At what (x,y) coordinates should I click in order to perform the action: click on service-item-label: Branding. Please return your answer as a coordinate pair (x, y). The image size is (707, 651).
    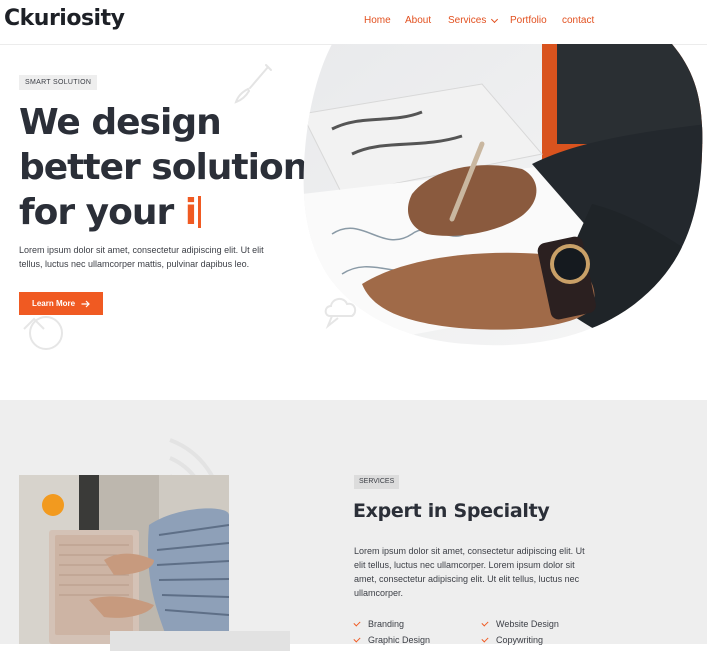
    Looking at the image, I should click on (386, 624).